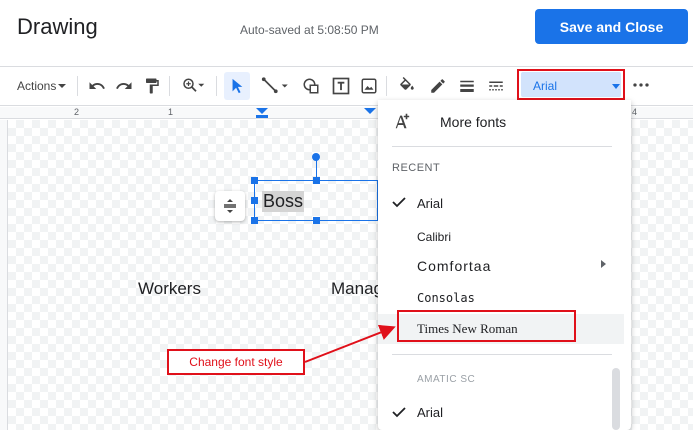  I want to click on redo-icon, so click(124, 86).